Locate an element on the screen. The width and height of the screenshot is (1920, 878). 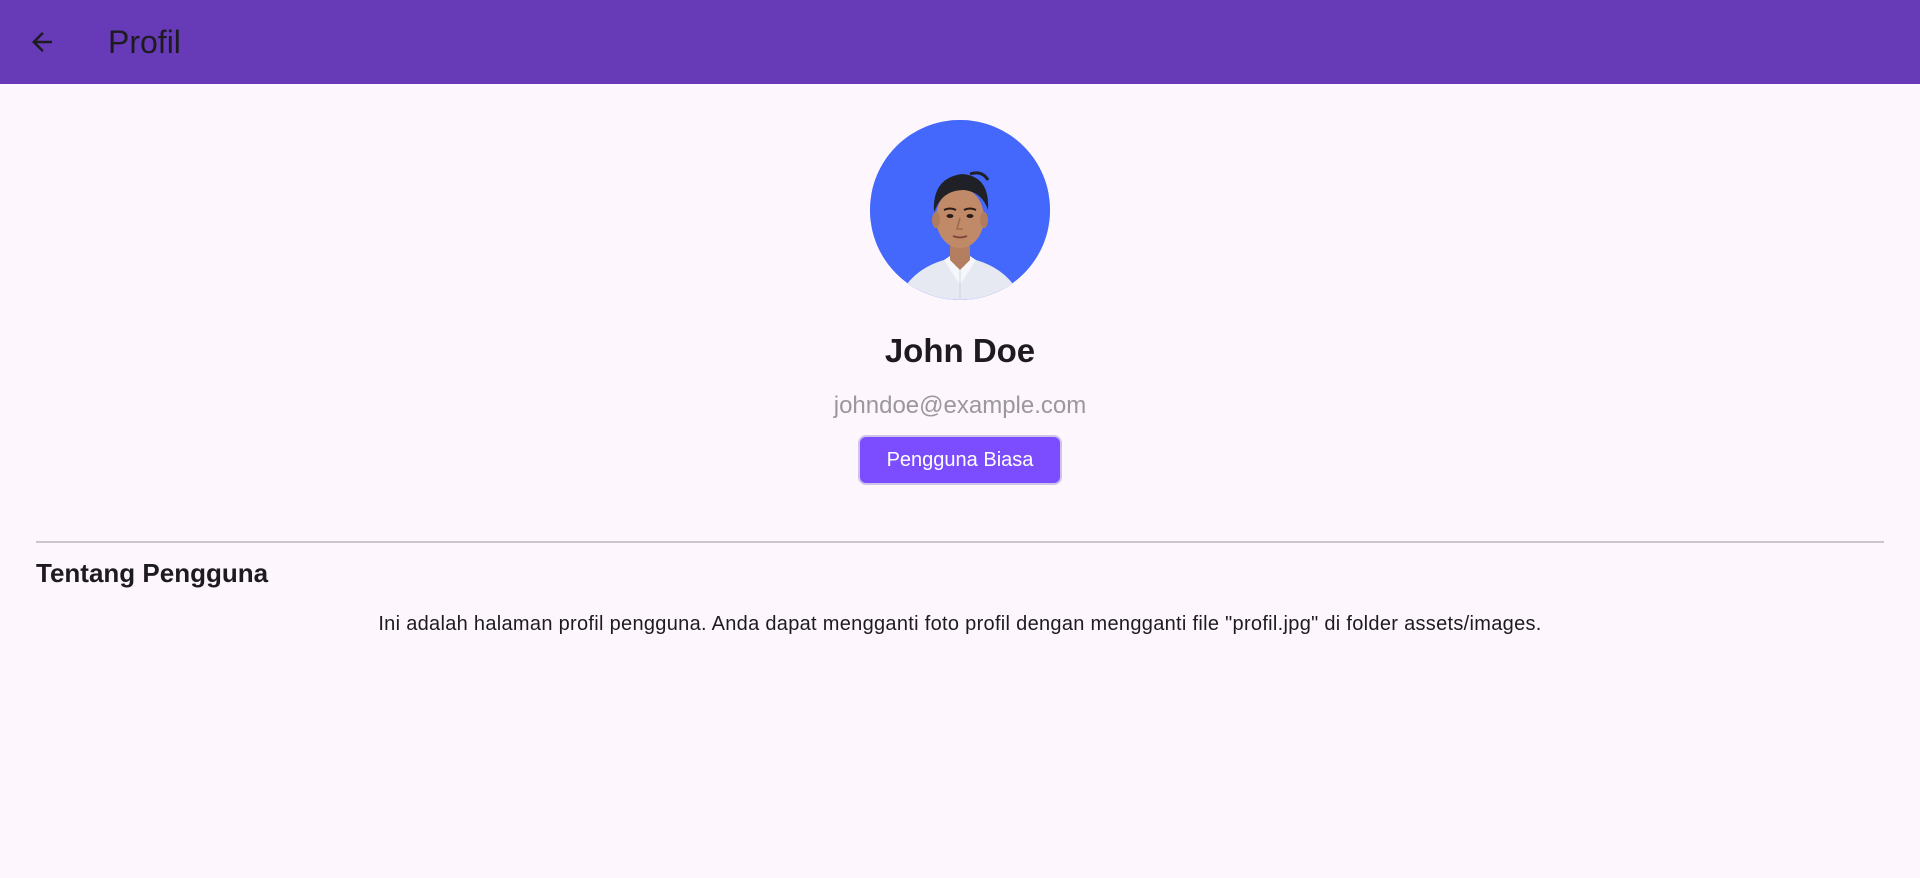
back-button is located at coordinates (42, 42).